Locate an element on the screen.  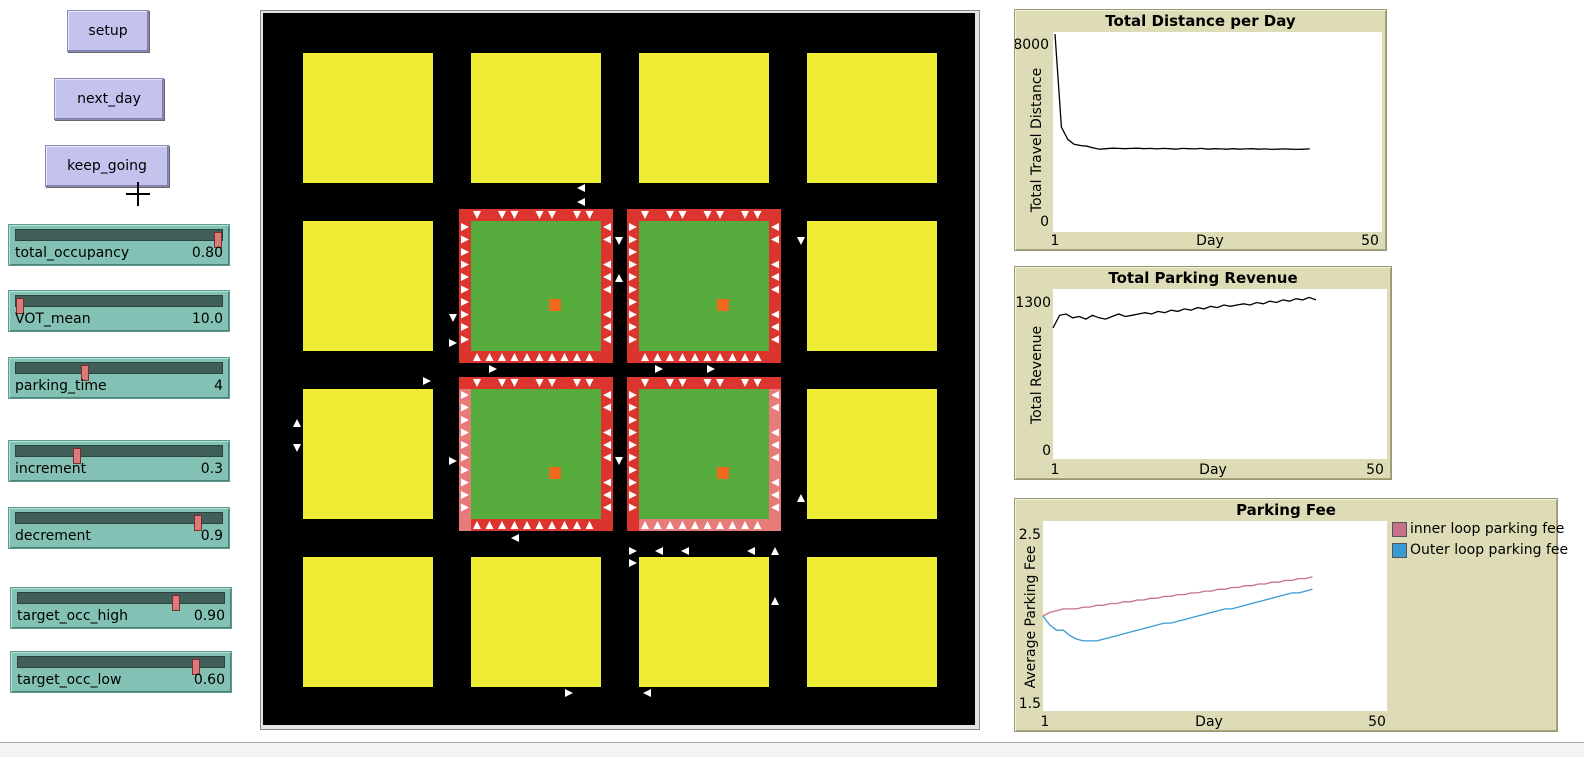
legend-label-outer: Outer loop parking fee is located at coordinates (1489, 550).